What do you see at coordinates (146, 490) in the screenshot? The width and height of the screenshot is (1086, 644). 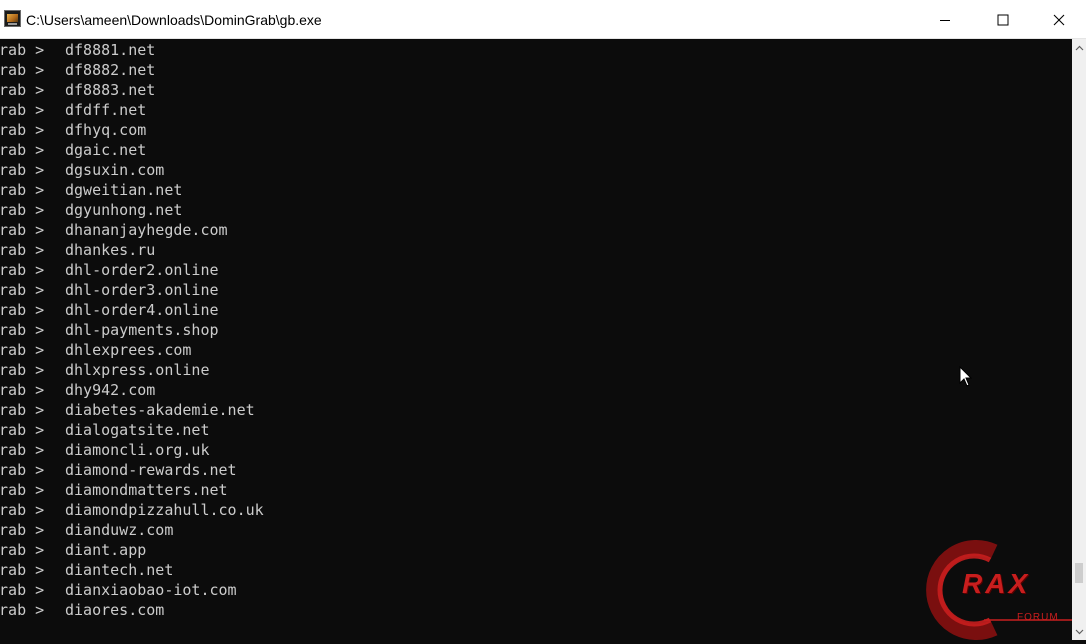 I see `line-domain: diamondmatters.net` at bounding box center [146, 490].